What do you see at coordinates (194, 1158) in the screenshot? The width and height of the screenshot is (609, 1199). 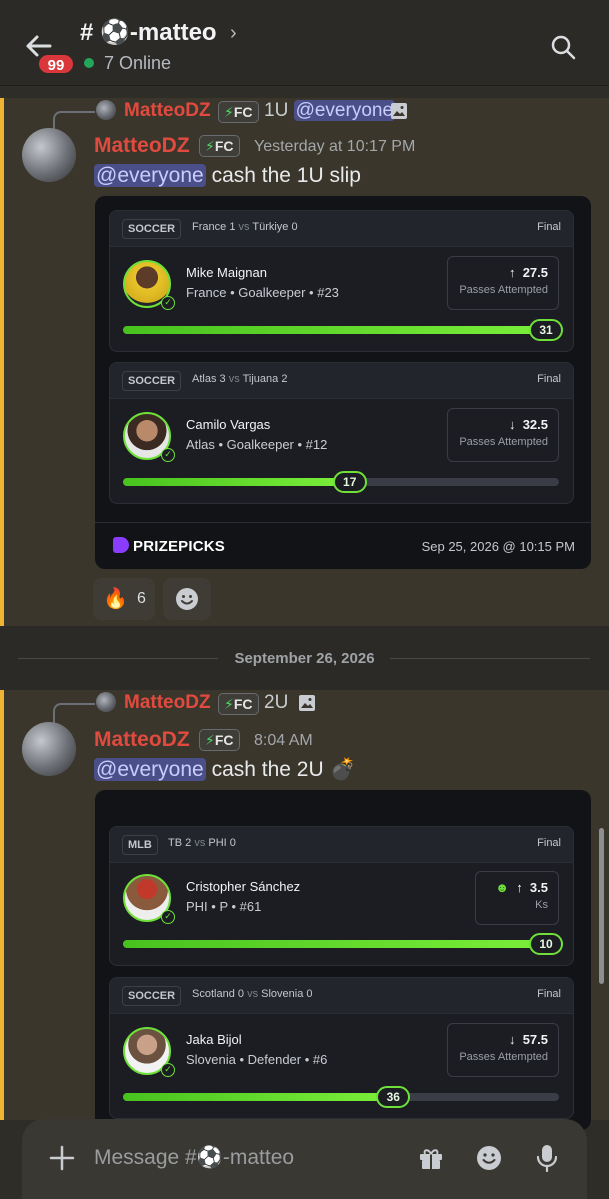 I see `message-input: Message #⚽-matteo` at bounding box center [194, 1158].